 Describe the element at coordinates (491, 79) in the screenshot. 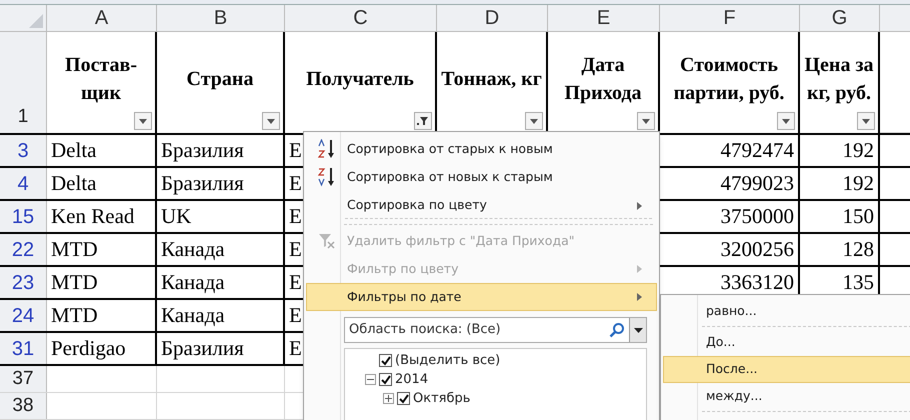

I see `column-heading: Тоннаж, кг` at that location.